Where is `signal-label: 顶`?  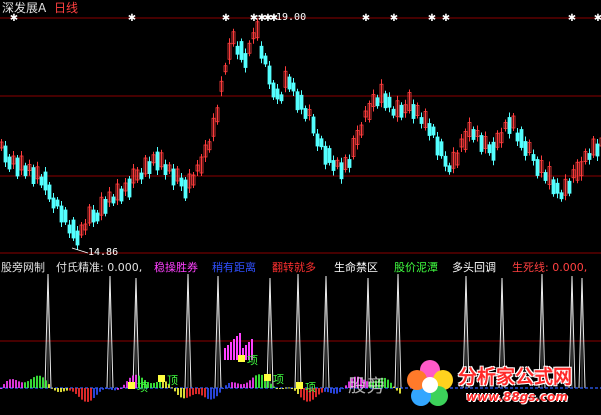 signal-label: 顶 is located at coordinates (172, 380).